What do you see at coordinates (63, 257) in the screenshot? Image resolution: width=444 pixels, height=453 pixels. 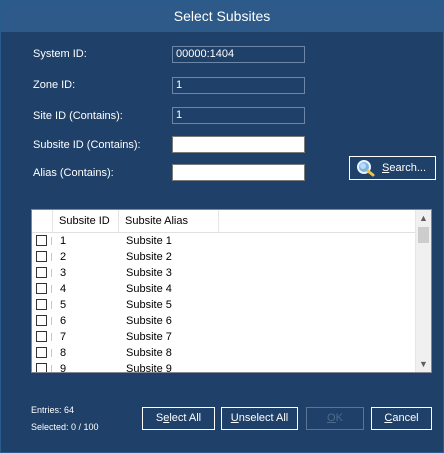 I see `cell-subsite-id: 2` at bounding box center [63, 257].